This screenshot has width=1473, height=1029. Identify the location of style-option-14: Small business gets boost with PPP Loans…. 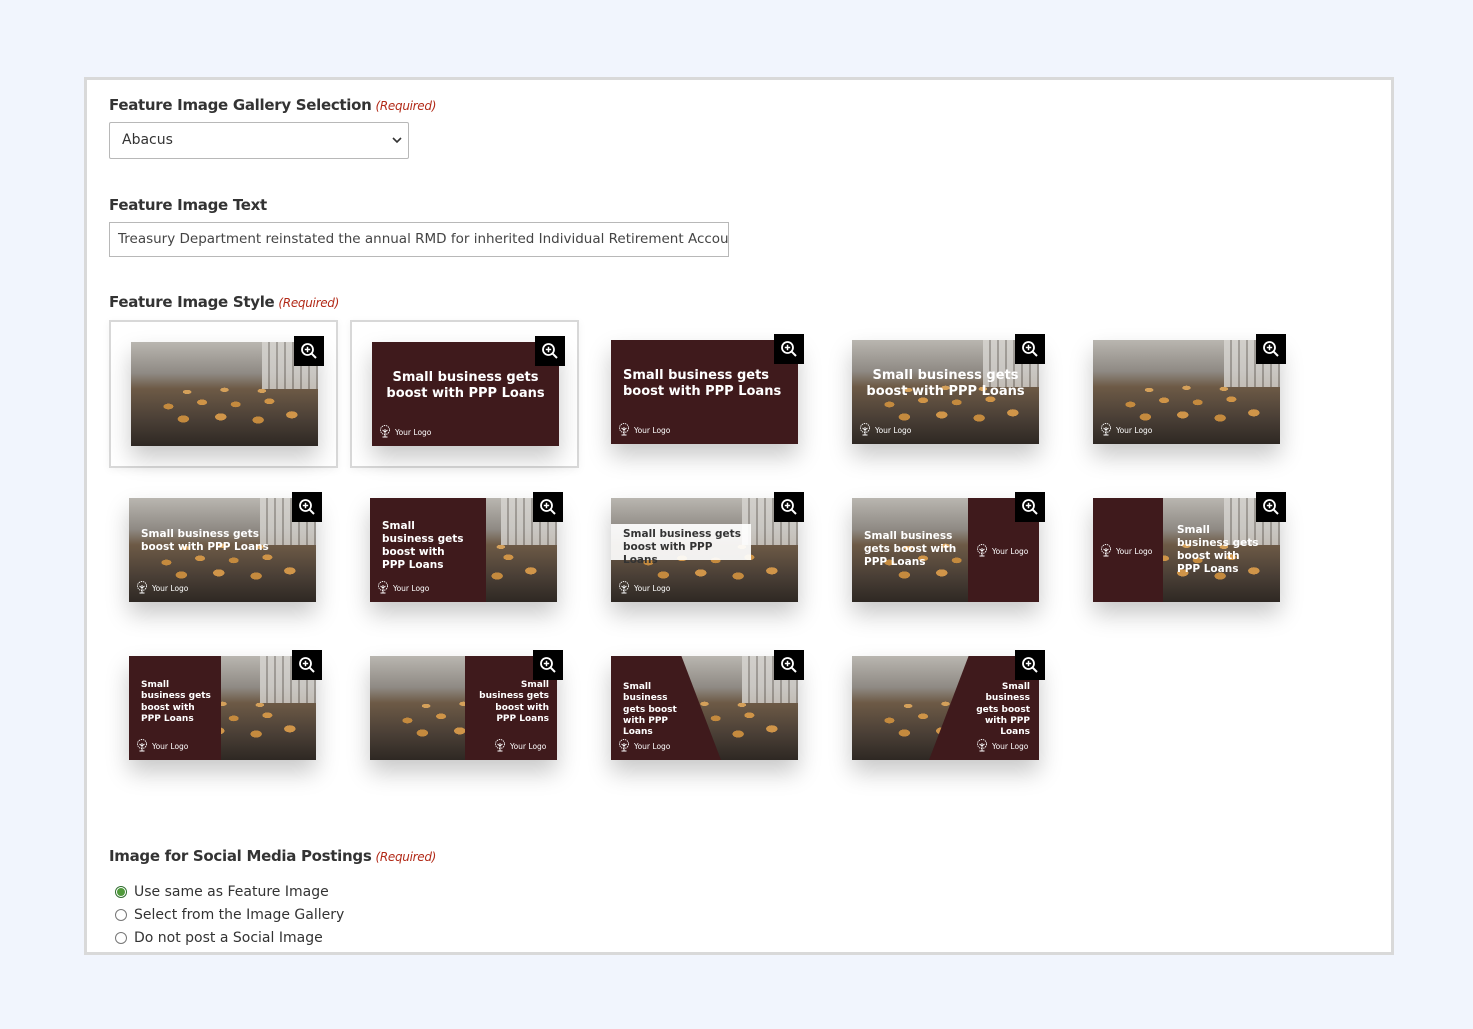
(946, 710).